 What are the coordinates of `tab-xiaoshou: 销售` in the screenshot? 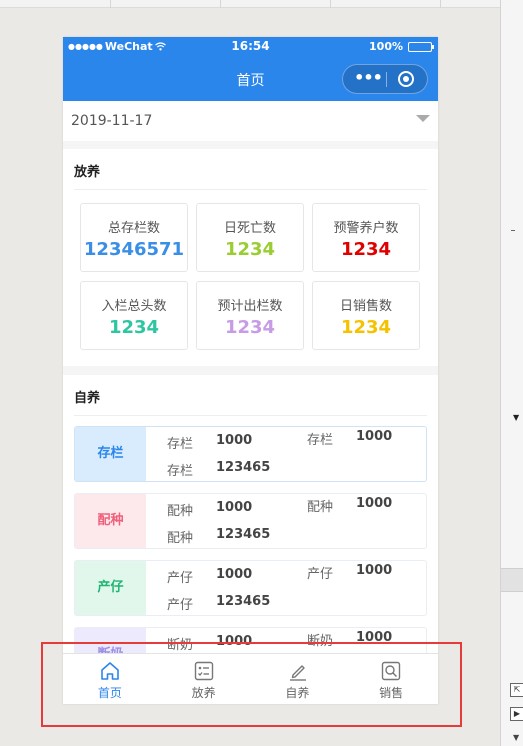 It's located at (391, 679).